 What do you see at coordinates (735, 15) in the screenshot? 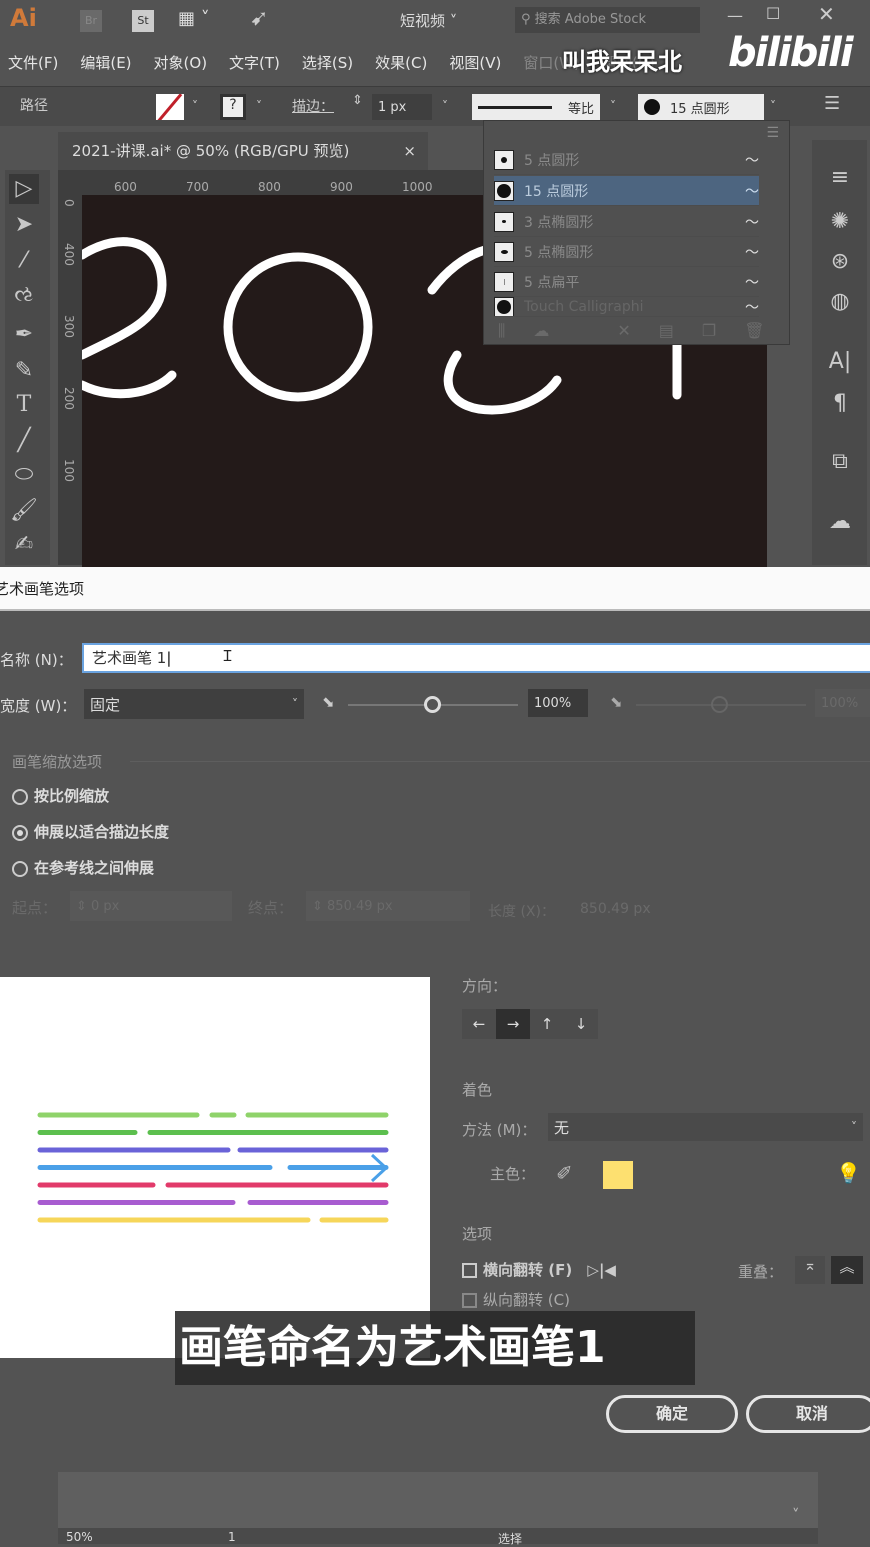
I see `minimize-button: —` at bounding box center [735, 15].